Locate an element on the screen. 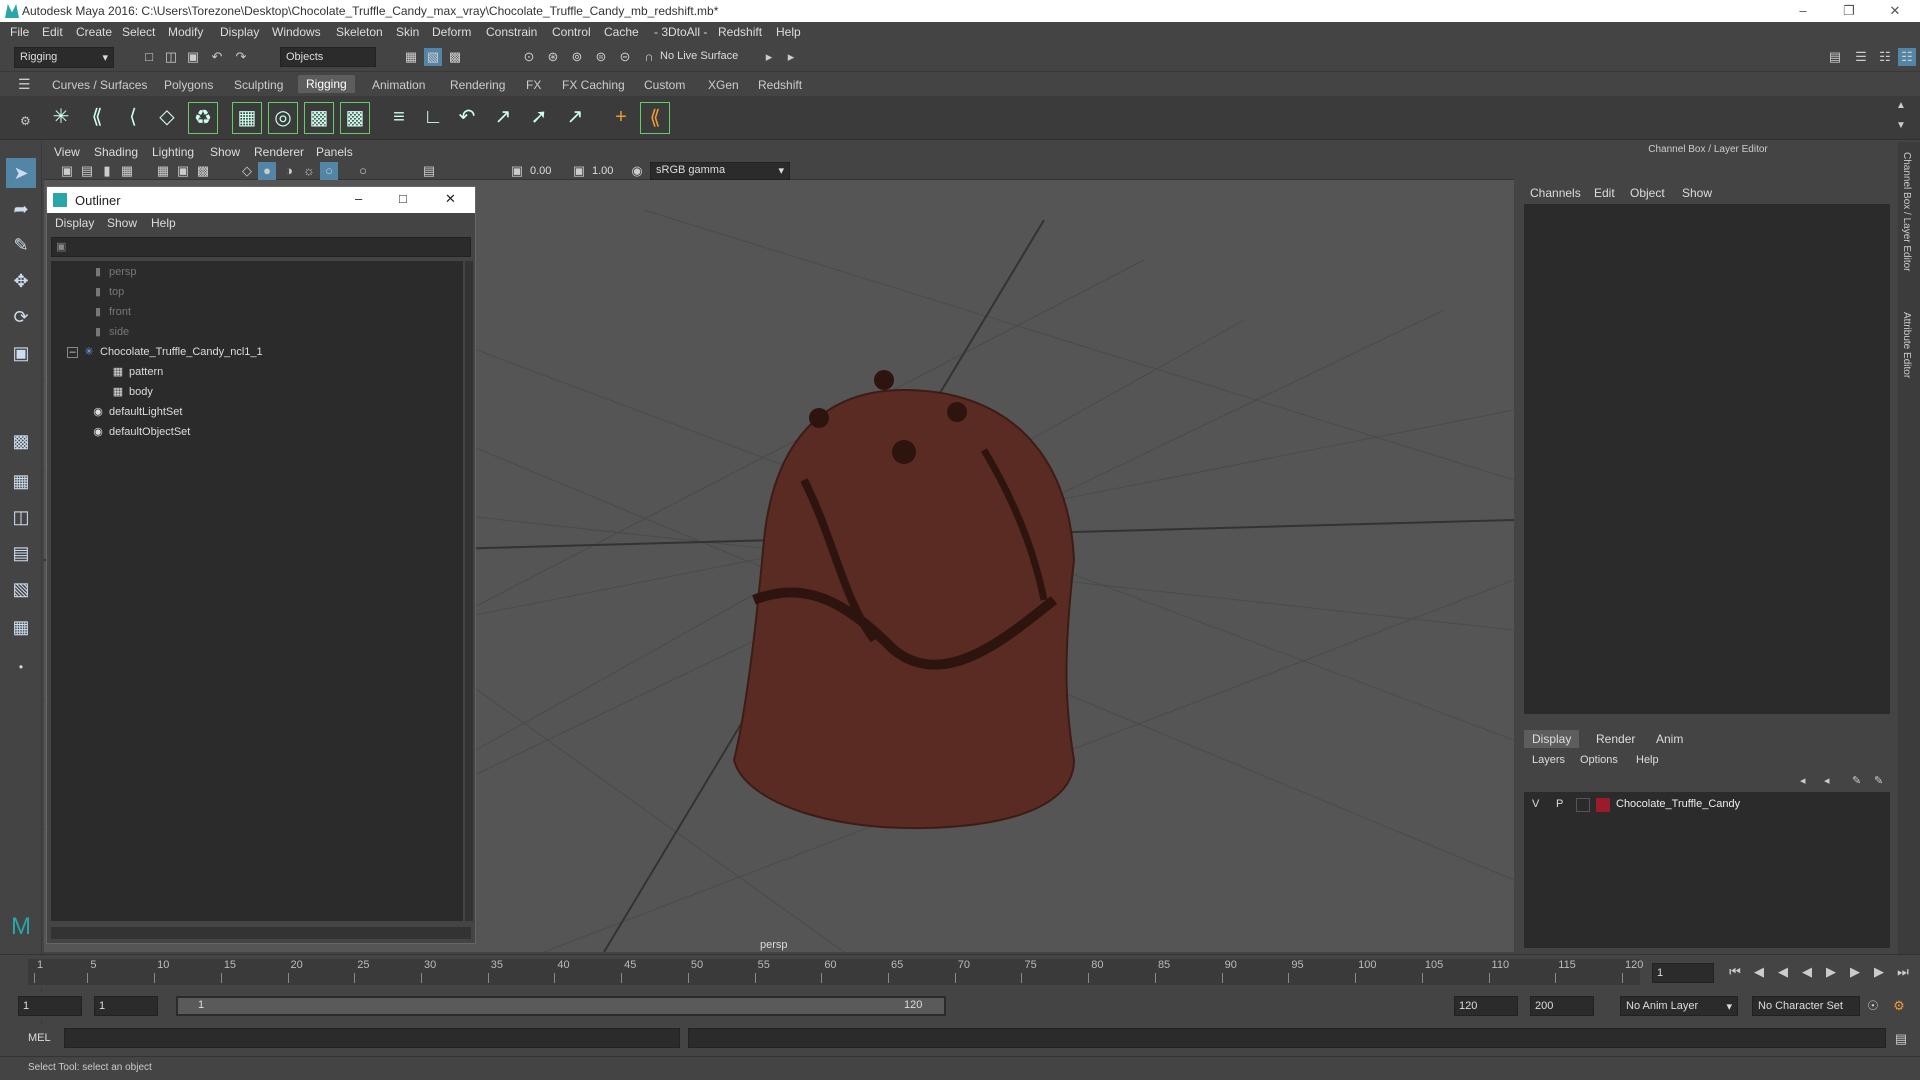 The width and height of the screenshot is (1920, 1080). scale-tool-icon: ▣ is located at coordinates (21, 353).